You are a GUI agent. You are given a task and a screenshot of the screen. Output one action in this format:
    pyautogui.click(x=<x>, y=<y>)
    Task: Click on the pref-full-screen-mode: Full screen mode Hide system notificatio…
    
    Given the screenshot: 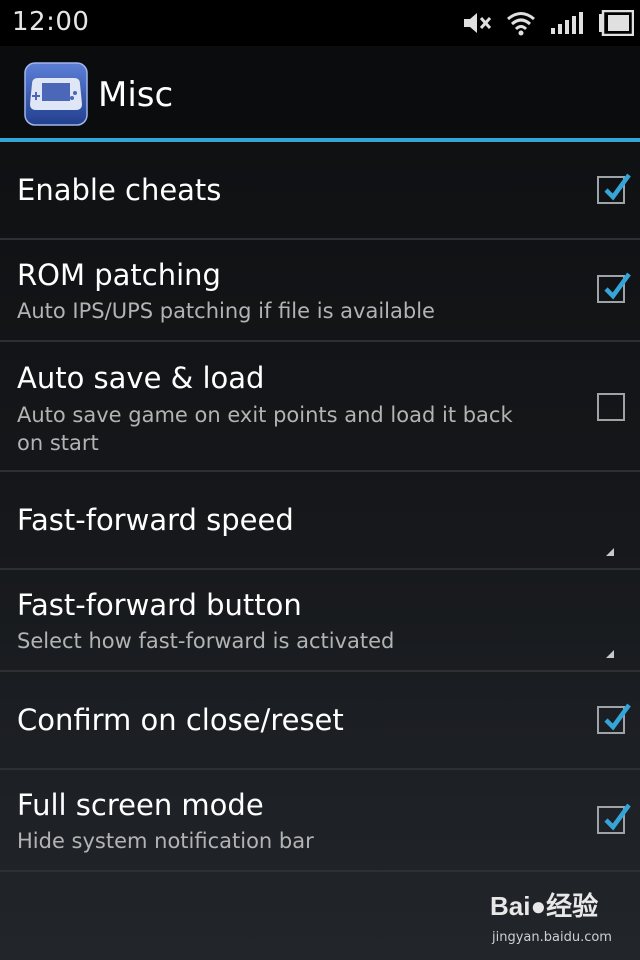 What is the action you would take?
    pyautogui.click(x=320, y=821)
    